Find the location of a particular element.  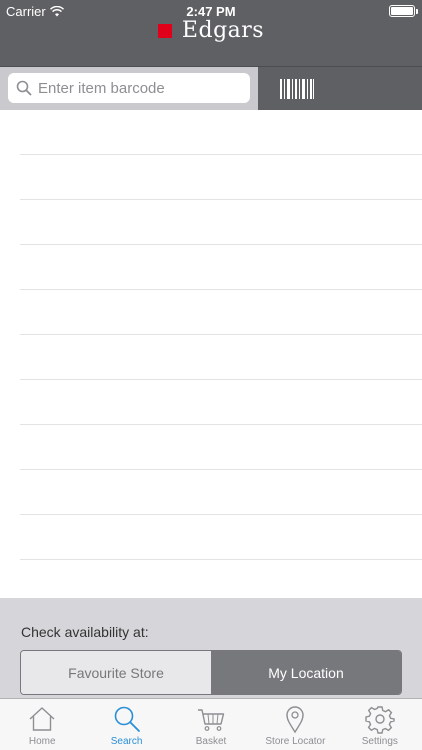

status-time: 2:47 PM is located at coordinates (211, 11).